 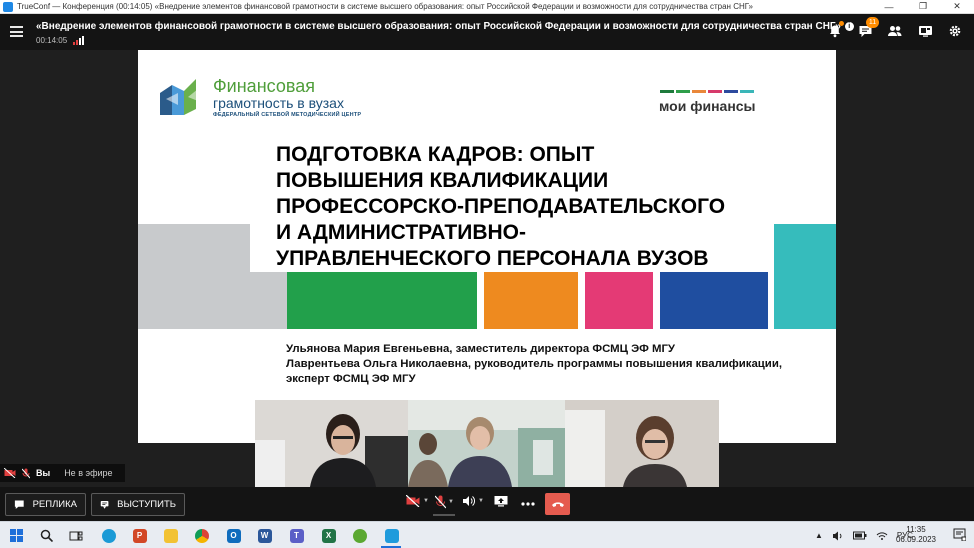 I want to click on reply-button-label: РЕПЛИКА, so click(x=54, y=504).